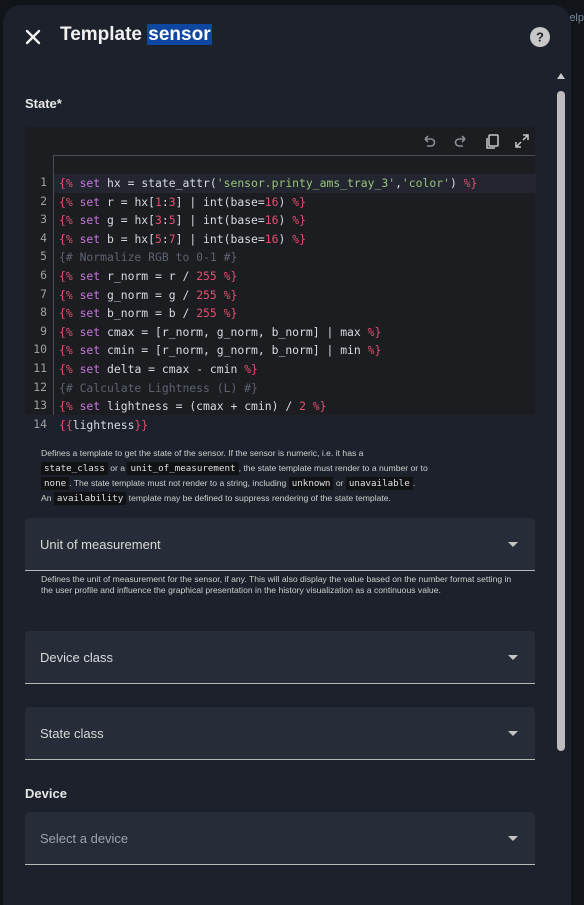 The image size is (584, 905). I want to click on code-line: {% set g_norm = g / 255 %}, so click(295, 295).